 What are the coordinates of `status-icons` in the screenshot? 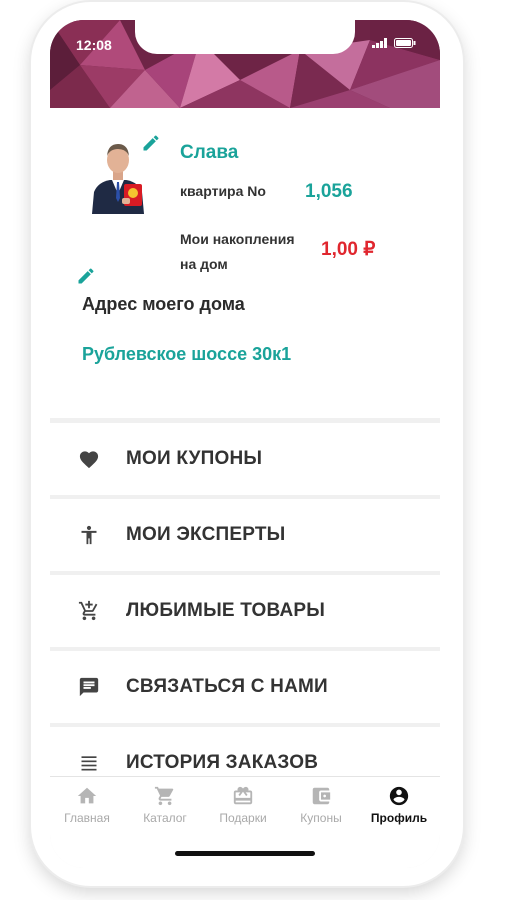 It's located at (394, 43).